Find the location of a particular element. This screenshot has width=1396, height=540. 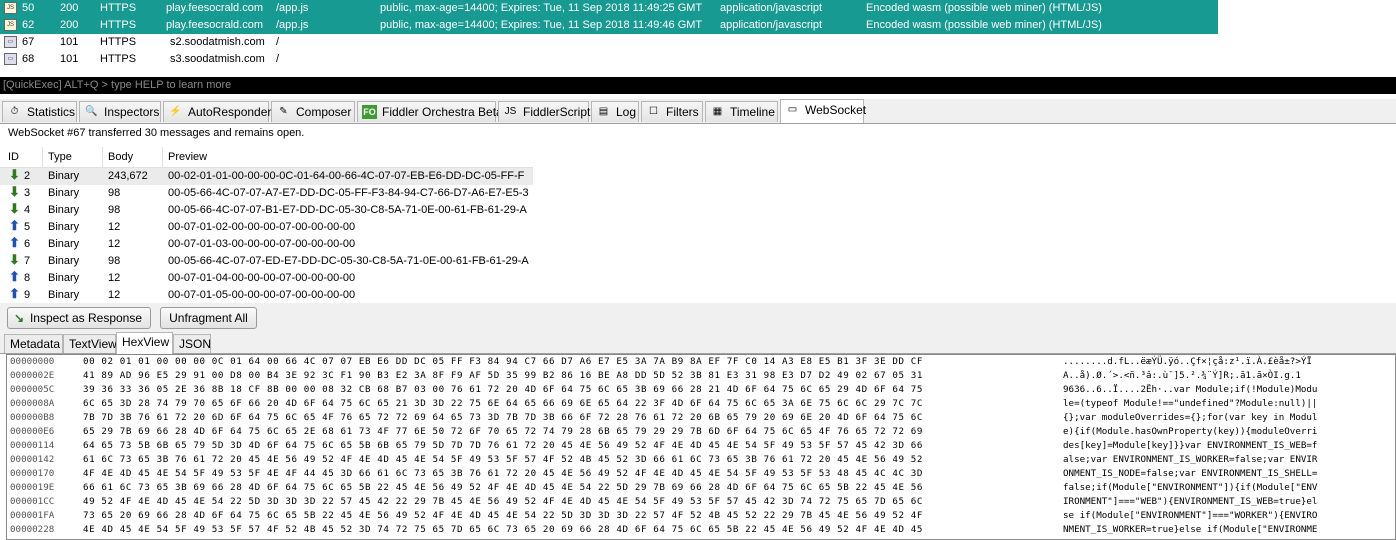

message-id: 5 is located at coordinates (27, 227).